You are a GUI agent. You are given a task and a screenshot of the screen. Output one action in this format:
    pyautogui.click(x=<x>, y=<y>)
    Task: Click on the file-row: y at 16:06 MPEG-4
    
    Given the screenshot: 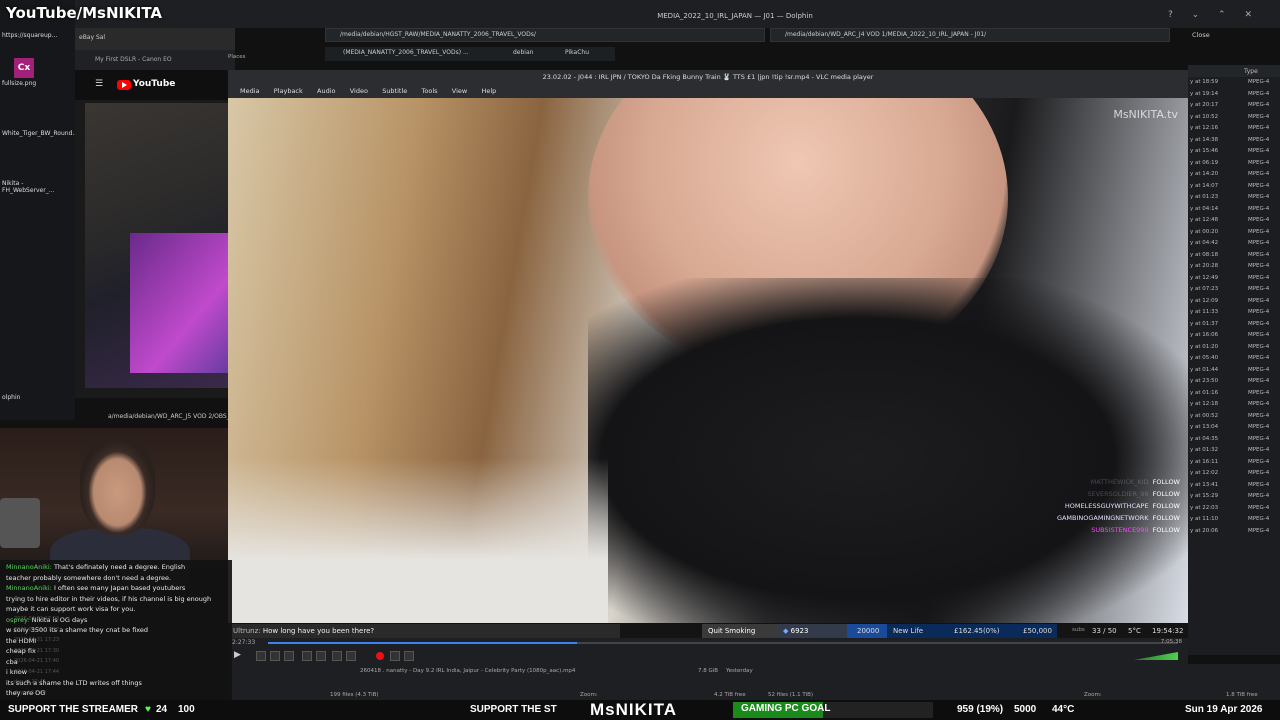 What is the action you would take?
    pyautogui.click(x=1235, y=335)
    